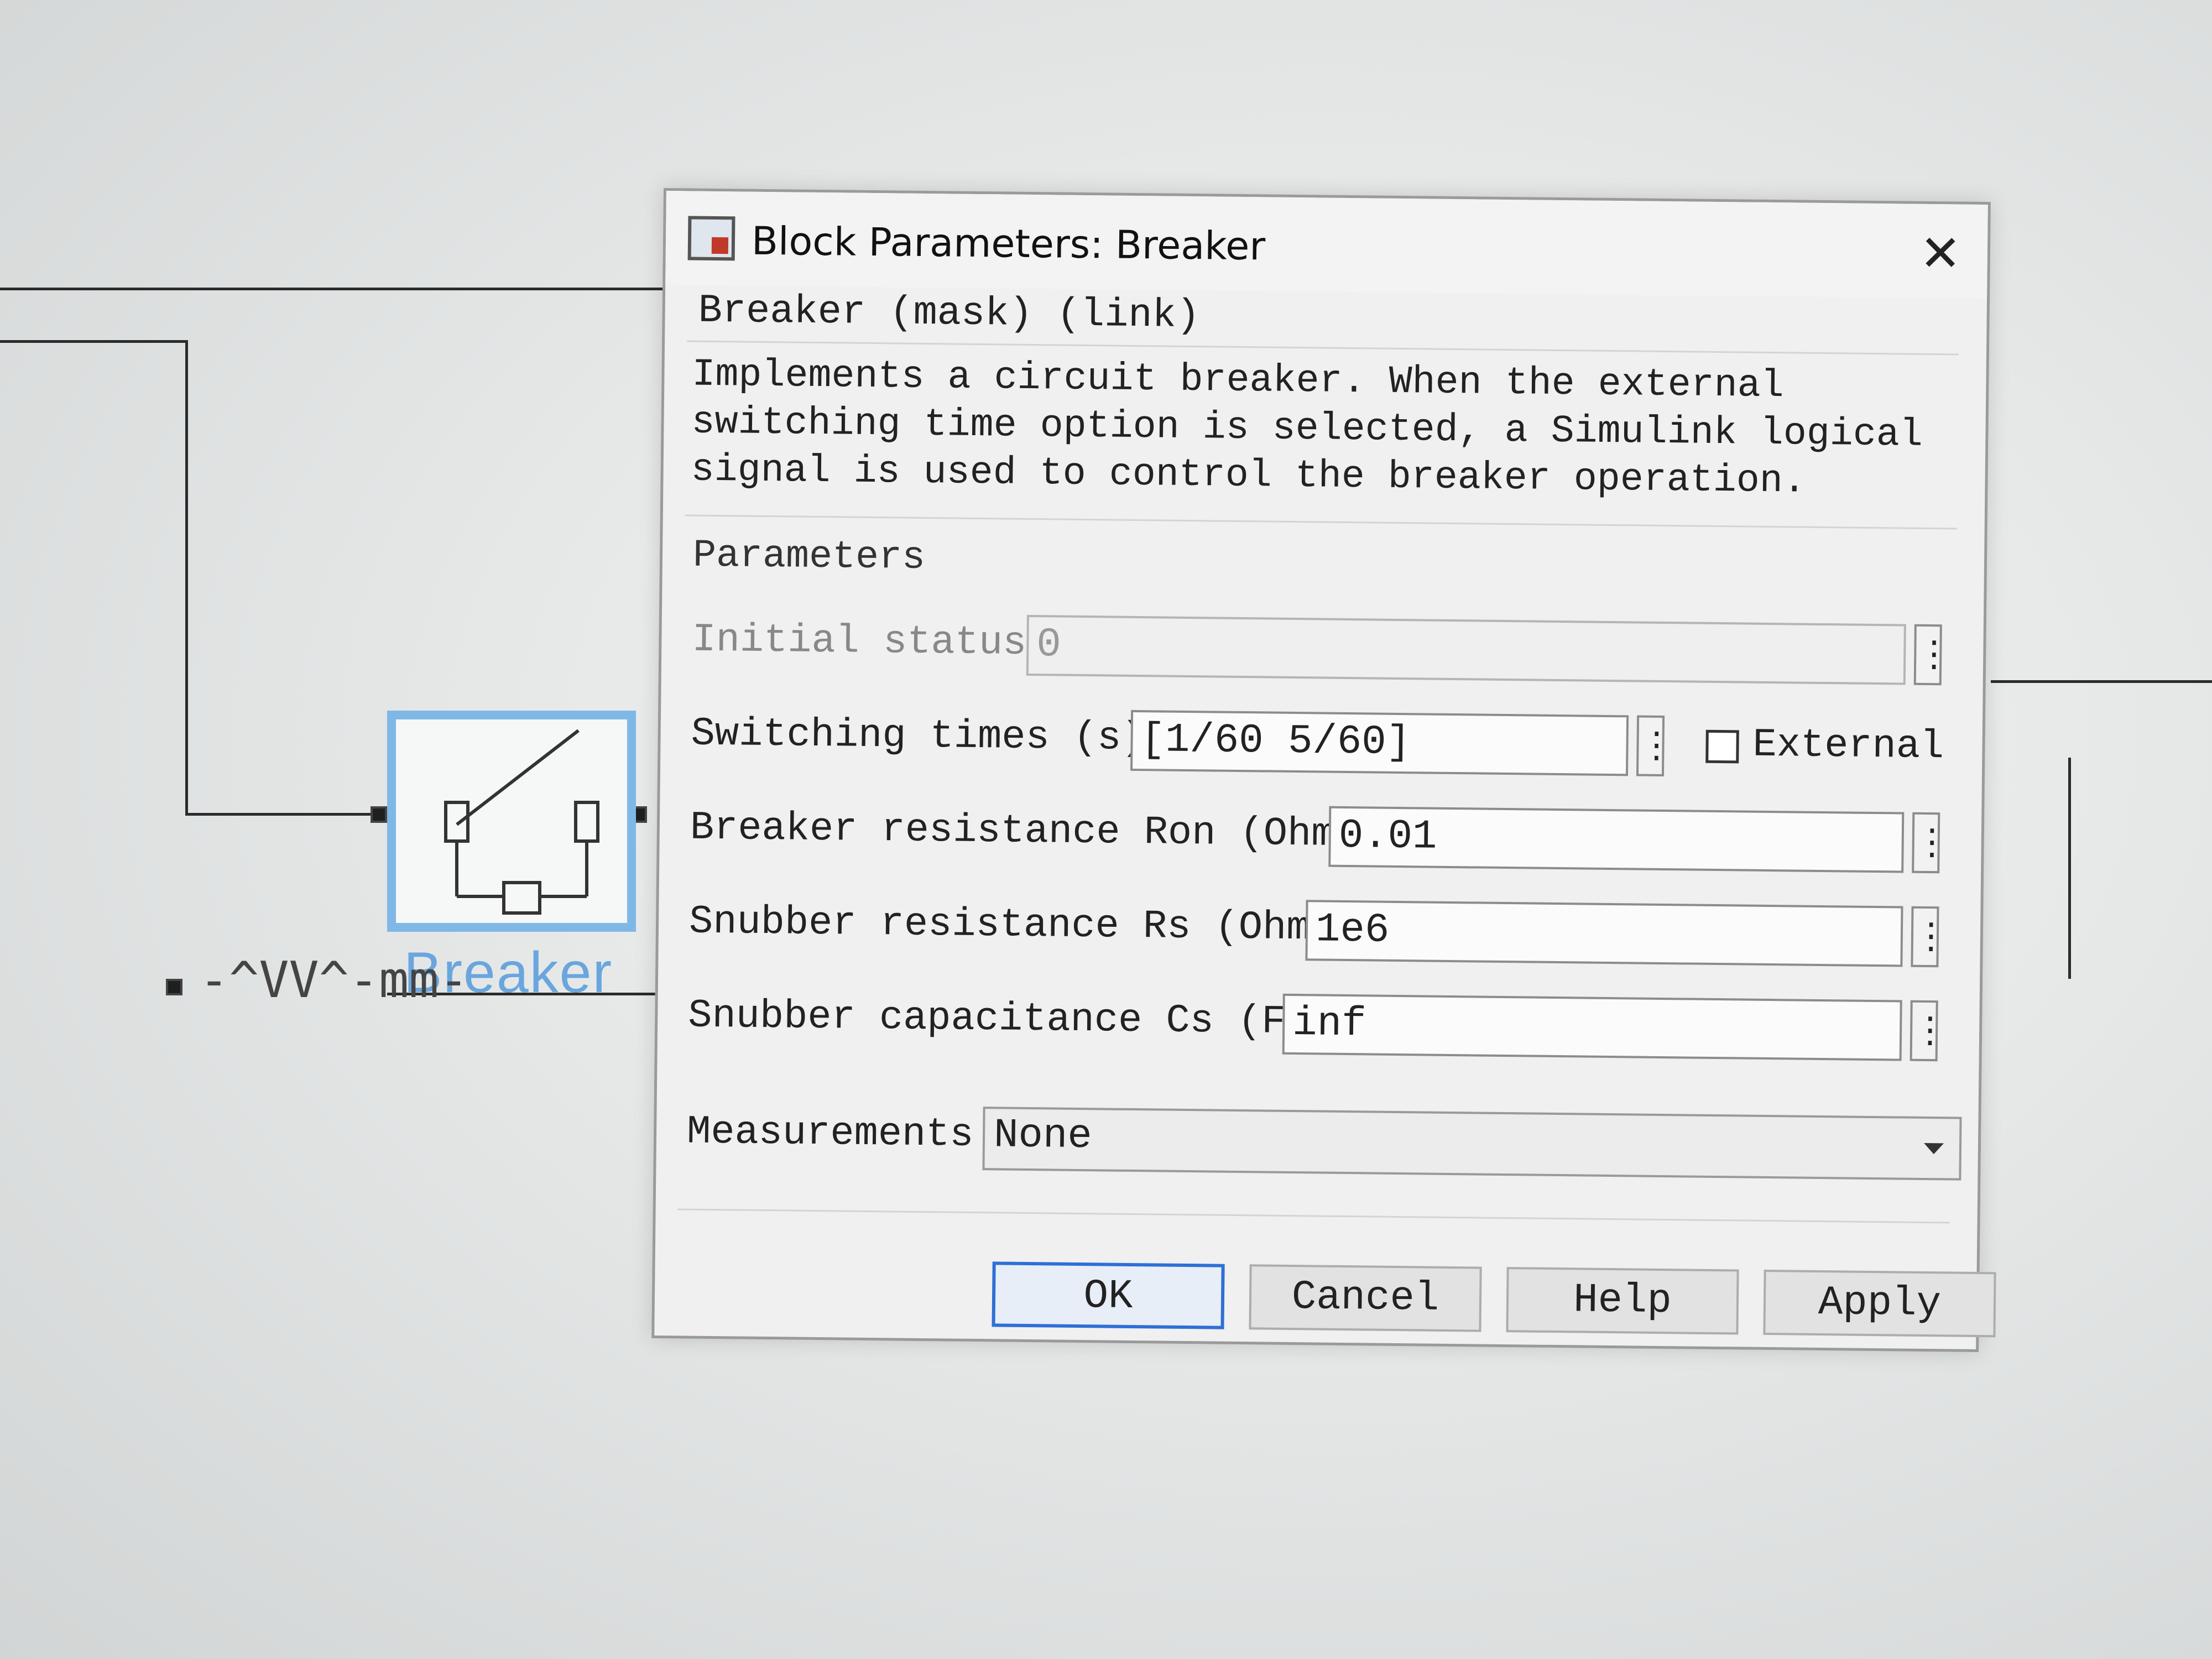 The width and height of the screenshot is (2212, 1659). Describe the element at coordinates (1940, 254) in the screenshot. I see `close-button: ✕` at that location.